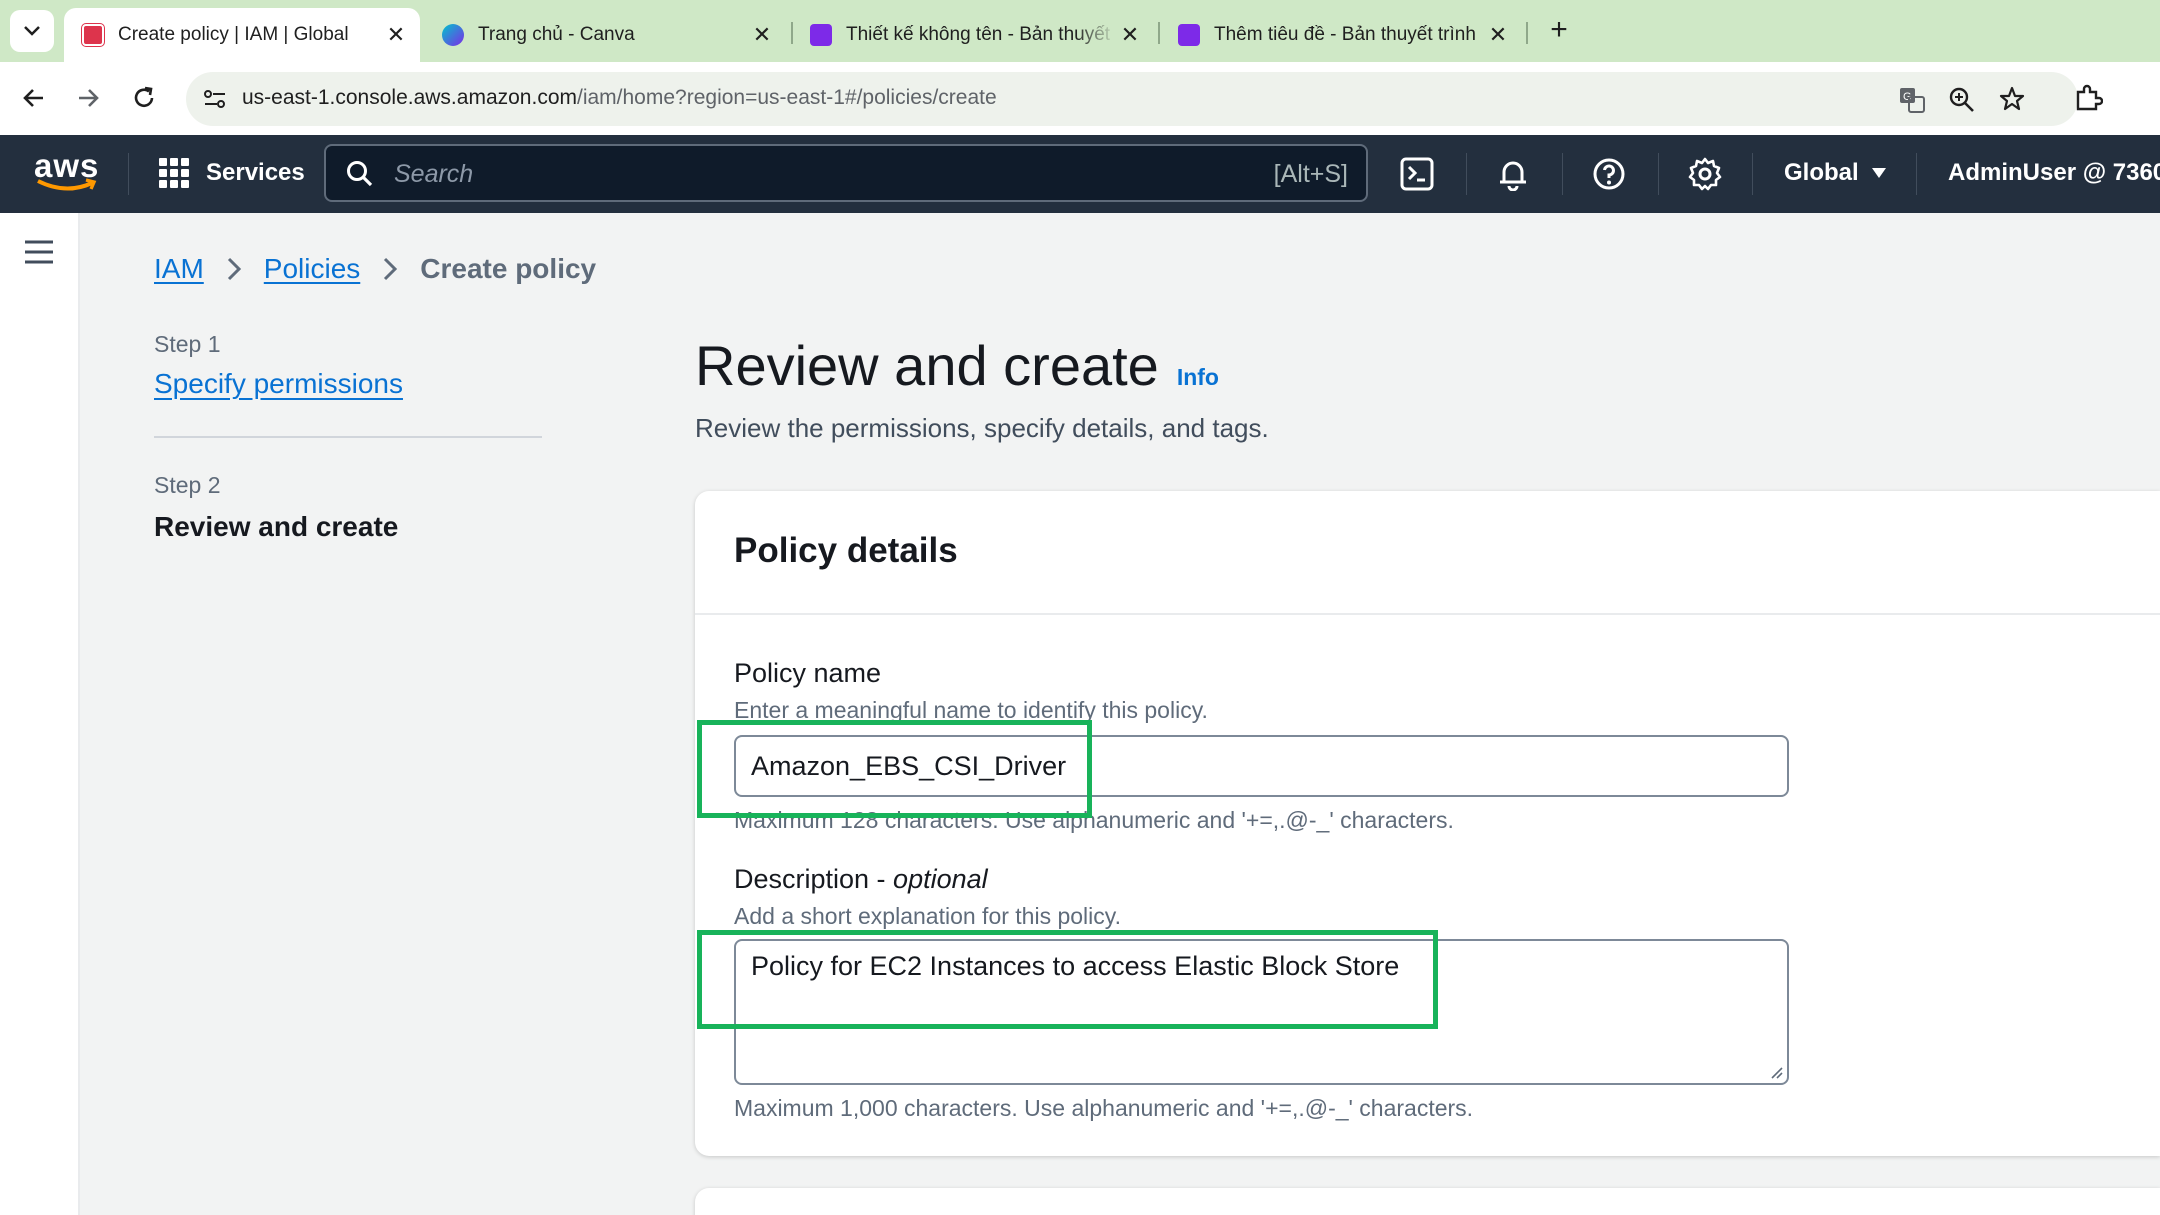 The height and width of the screenshot is (1215, 2160). What do you see at coordinates (276, 526) in the screenshot?
I see `step-2-label: Review and create` at bounding box center [276, 526].